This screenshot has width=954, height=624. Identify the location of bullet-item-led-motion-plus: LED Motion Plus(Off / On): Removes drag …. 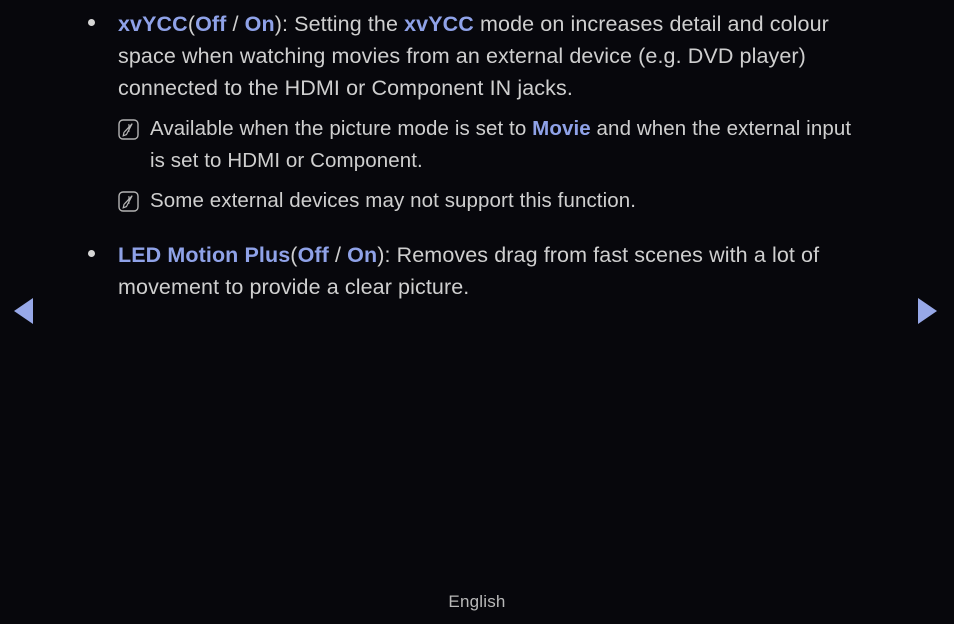
(477, 271).